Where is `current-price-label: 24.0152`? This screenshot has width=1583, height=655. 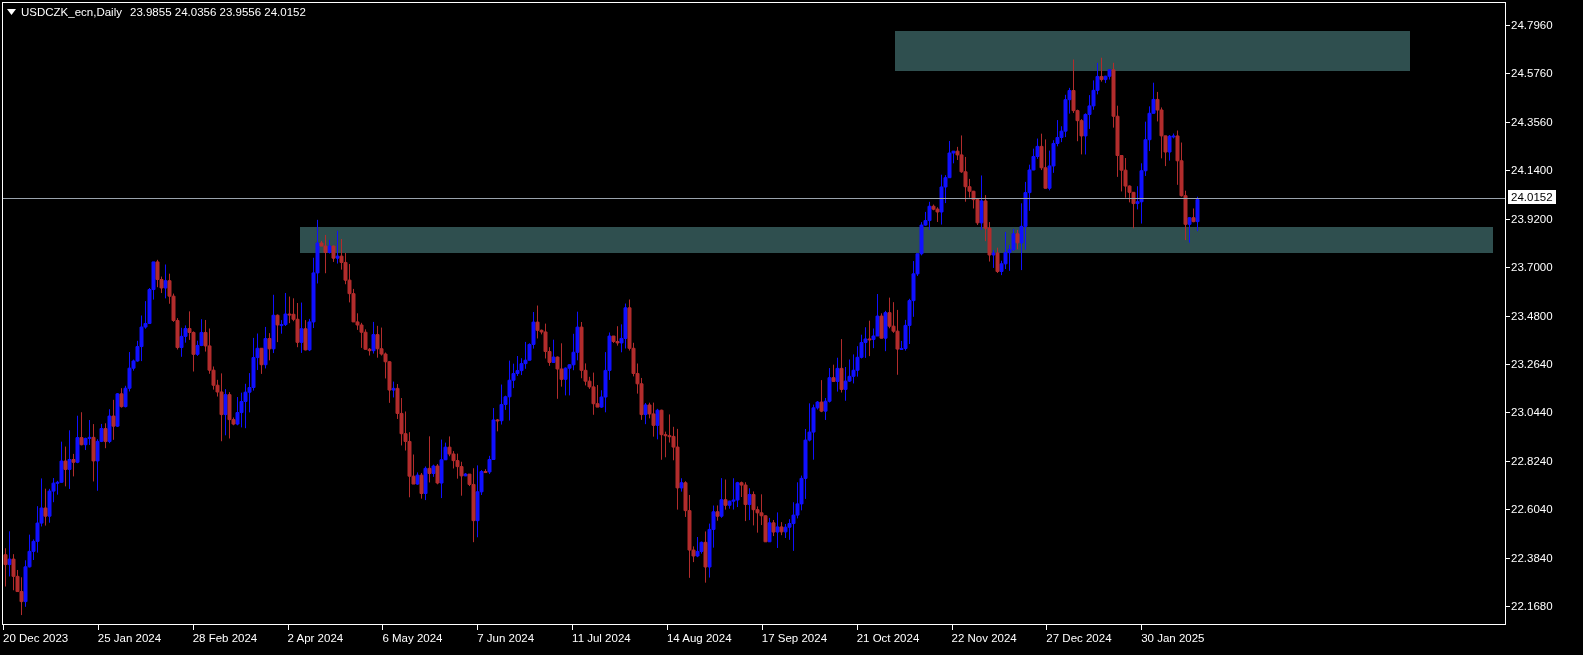 current-price-label: 24.0152 is located at coordinates (1532, 197).